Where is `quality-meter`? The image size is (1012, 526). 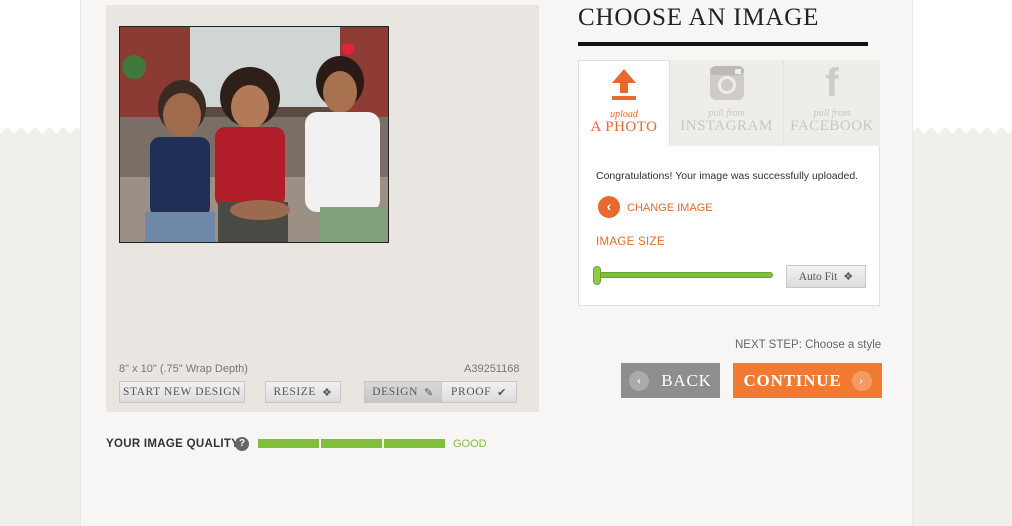 quality-meter is located at coordinates (351, 443).